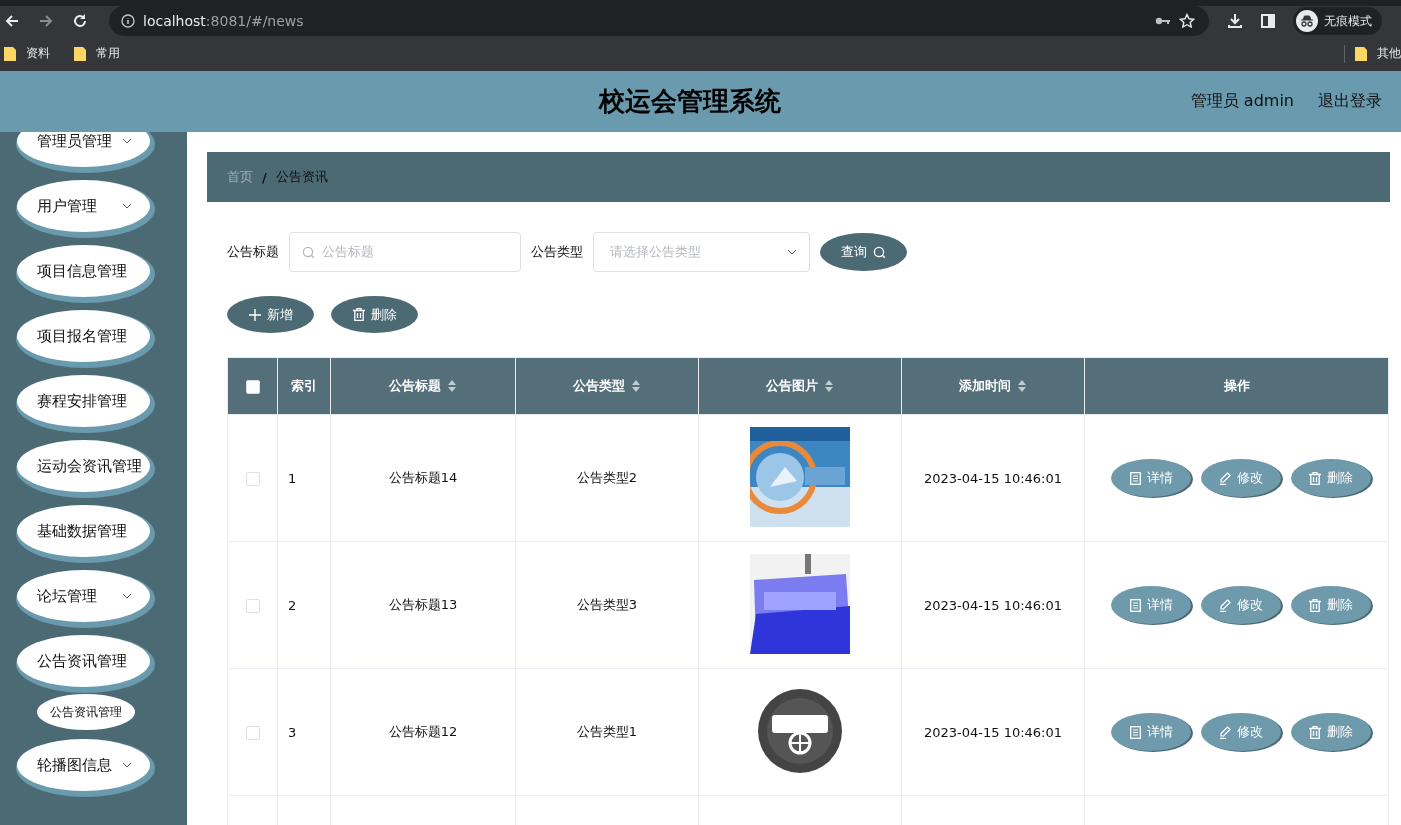 The image size is (1401, 825). Describe the element at coordinates (985, 386) in the screenshot. I see `column-header: 添加时间` at that location.